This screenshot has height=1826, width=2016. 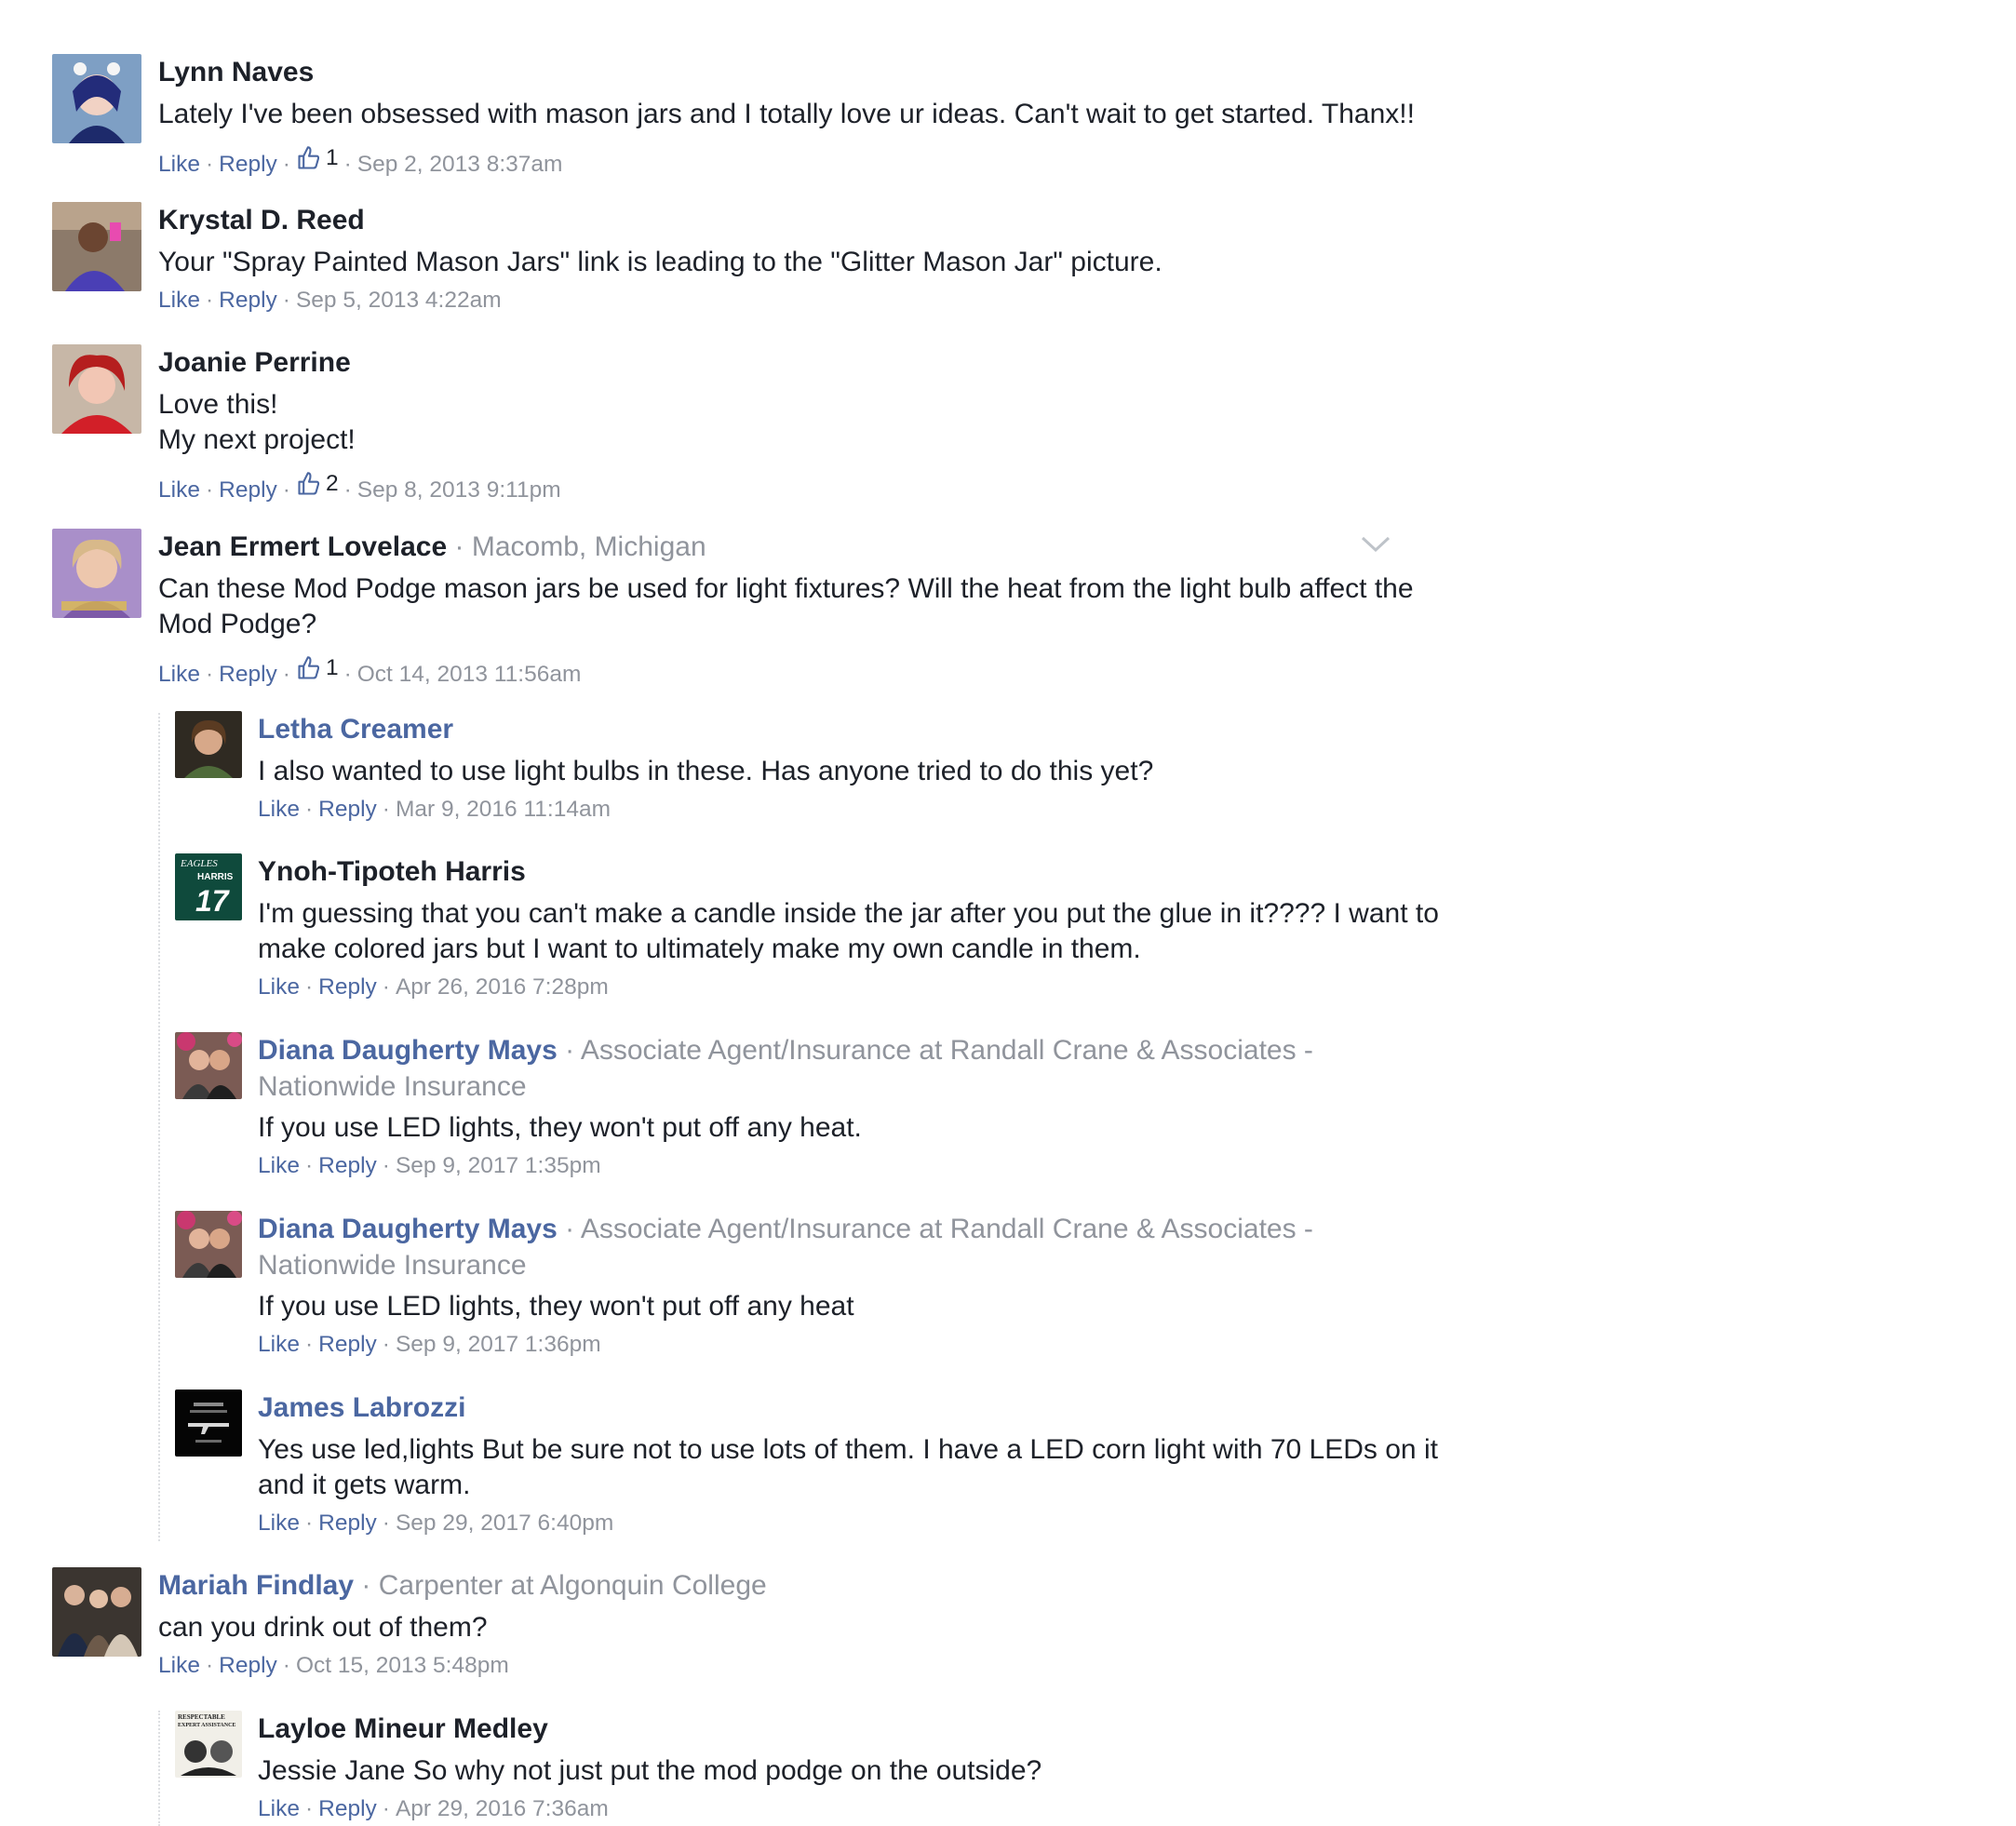 I want to click on comment-text: can you drink out of them?, so click(x=323, y=1627).